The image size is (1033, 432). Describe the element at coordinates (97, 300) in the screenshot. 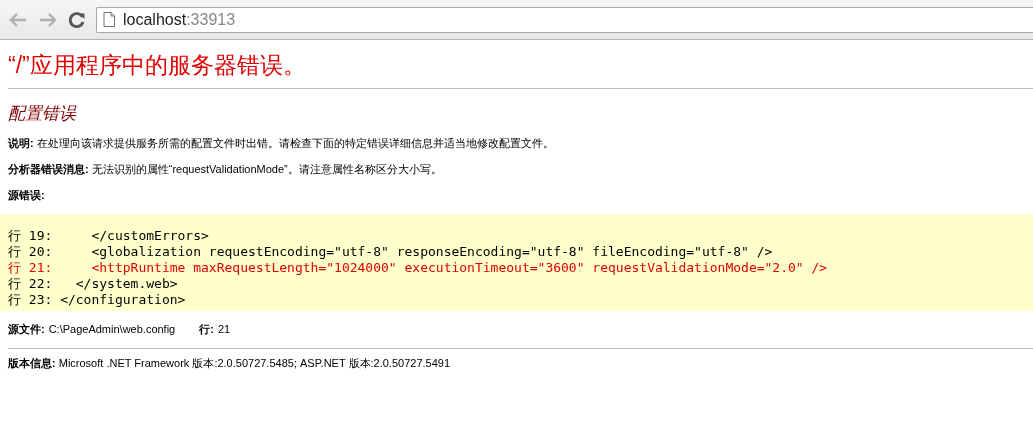

I see `code-line: 行 23: </configuration>` at that location.